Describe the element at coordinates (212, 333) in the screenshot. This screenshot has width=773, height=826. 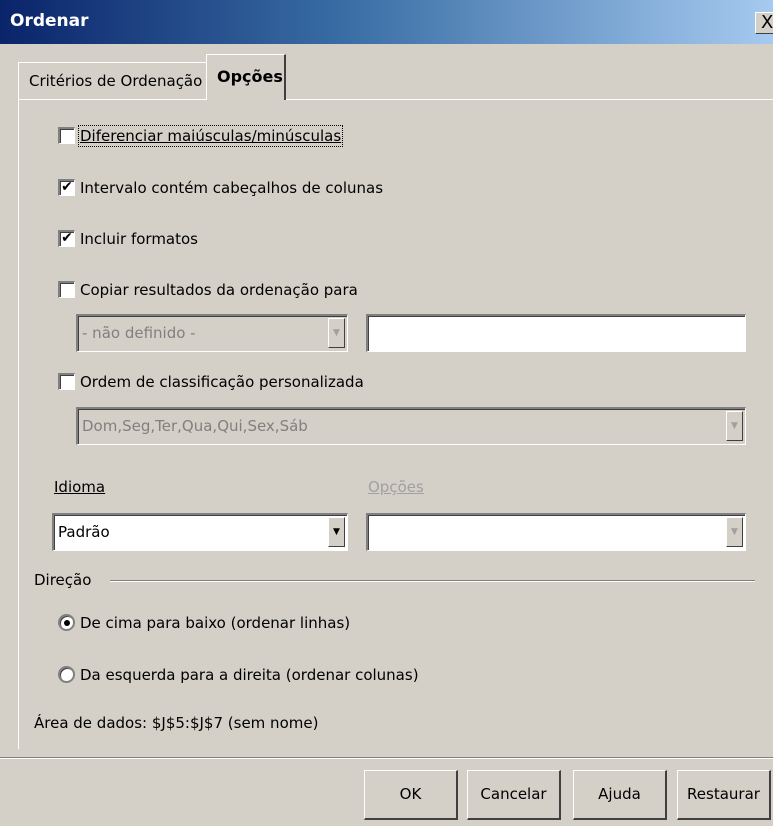
I see `copy-target-select: - não definido - ▼` at that location.